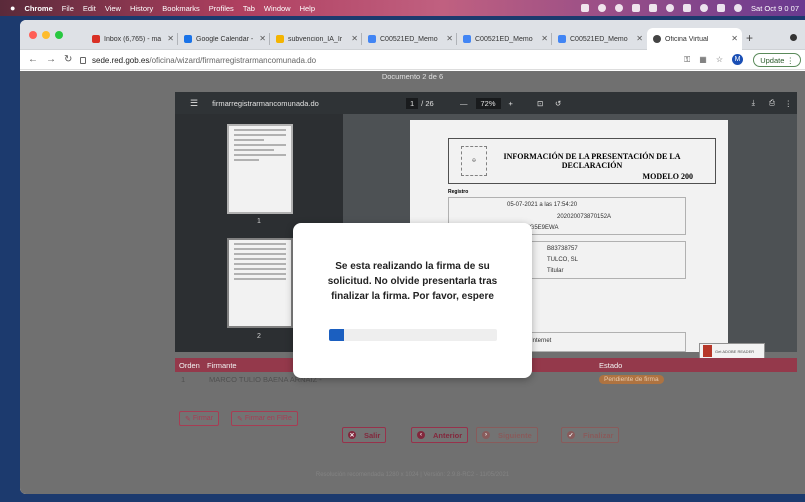  Describe the element at coordinates (721, 8) in the screenshot. I see `search-icon` at that location.